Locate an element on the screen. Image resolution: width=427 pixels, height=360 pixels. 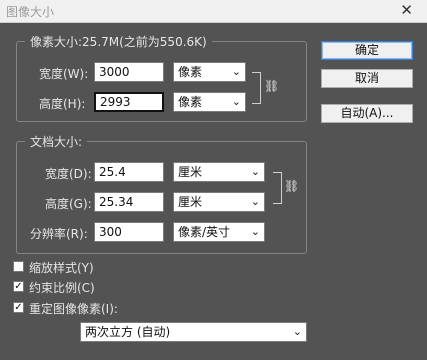
pixel-width-unit-select: 像素 ⌄ is located at coordinates (209, 72).